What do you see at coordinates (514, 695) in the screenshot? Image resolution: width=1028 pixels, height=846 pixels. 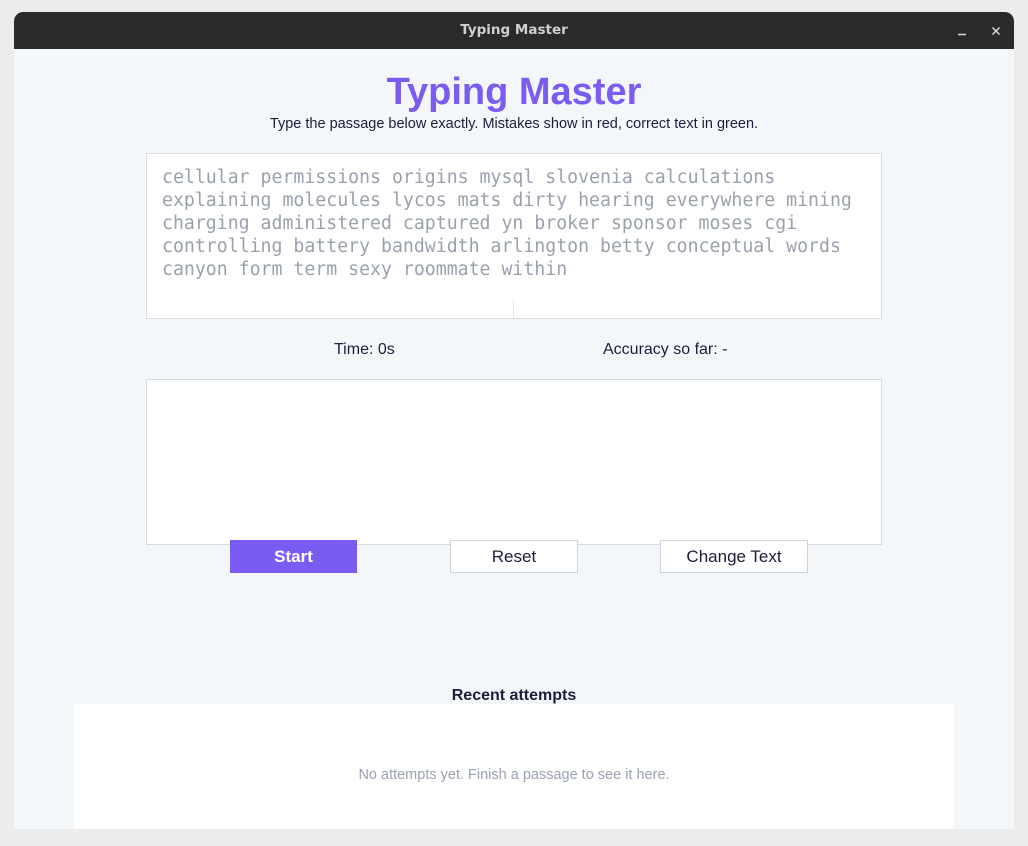 I see `recent-attempts-heading: Recent attempts` at bounding box center [514, 695].